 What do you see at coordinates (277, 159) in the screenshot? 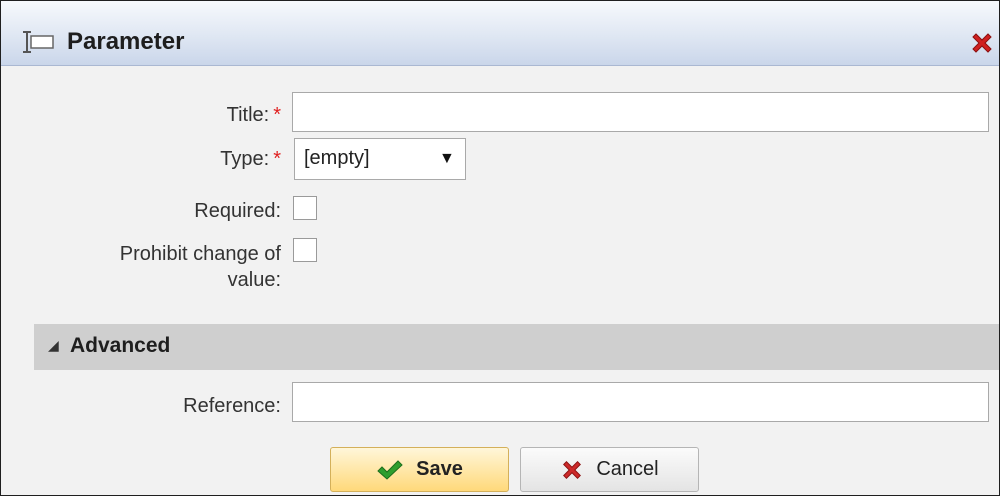
I see `type-required-mark: *` at bounding box center [277, 159].